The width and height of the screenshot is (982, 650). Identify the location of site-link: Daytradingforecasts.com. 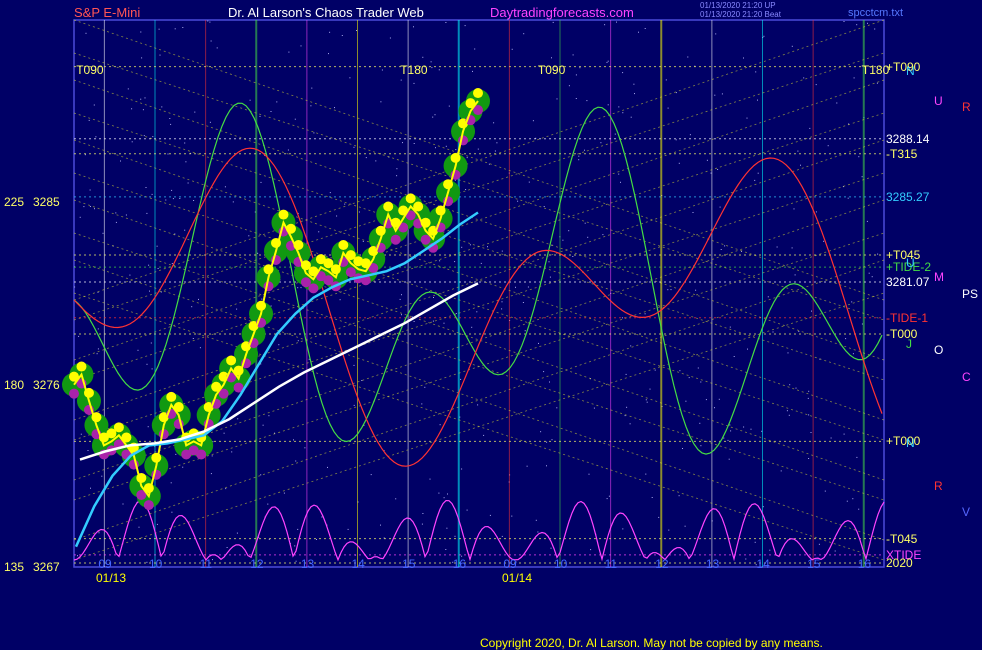
(562, 13).